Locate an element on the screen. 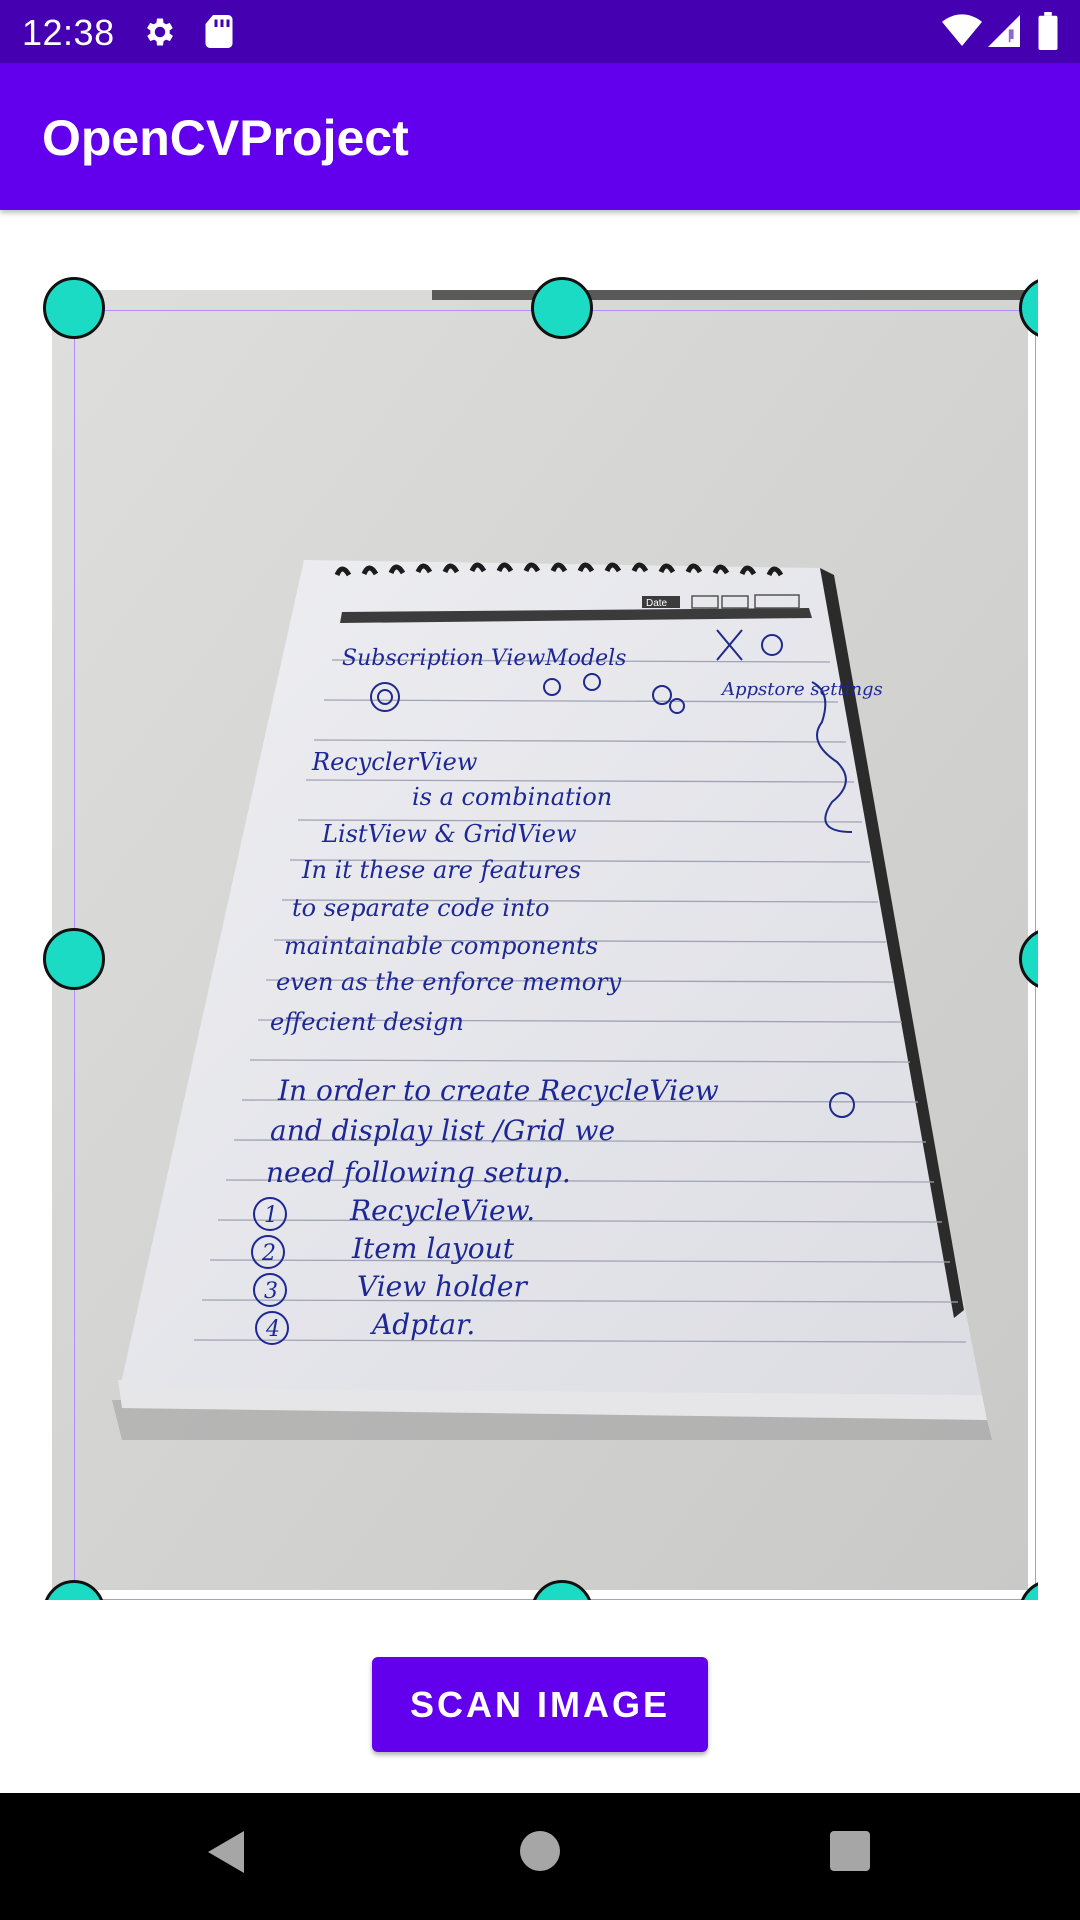 The width and height of the screenshot is (1080, 1920). navigation-bar is located at coordinates (540, 1856).